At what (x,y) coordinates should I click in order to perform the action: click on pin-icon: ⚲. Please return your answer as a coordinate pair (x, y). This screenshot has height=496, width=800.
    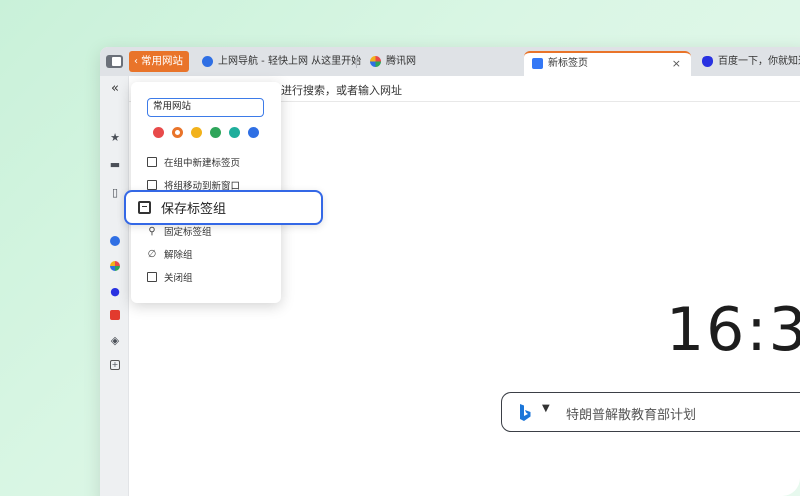
    Looking at the image, I should click on (152, 231).